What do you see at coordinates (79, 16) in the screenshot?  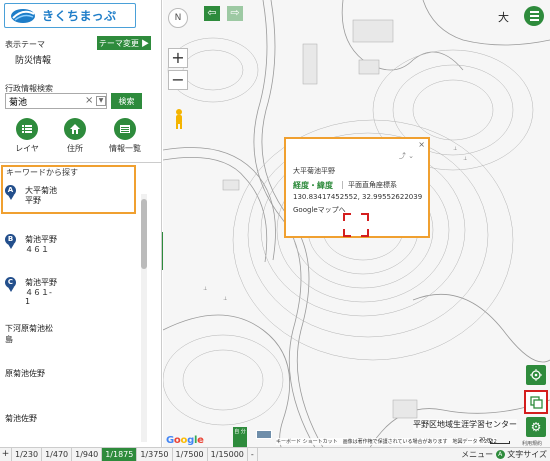 I see `logo-text: きくちまっぷ` at bounding box center [79, 16].